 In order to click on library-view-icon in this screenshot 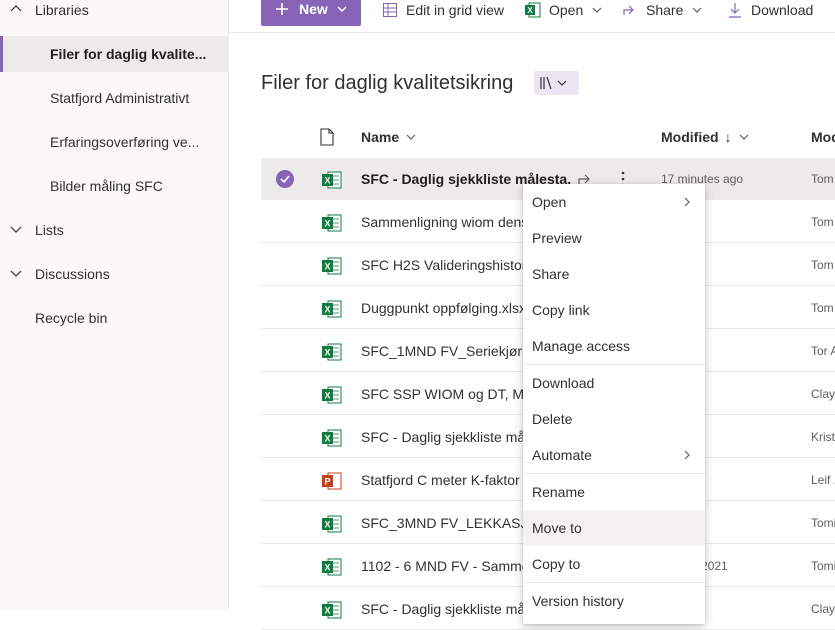, I will do `click(553, 83)`.